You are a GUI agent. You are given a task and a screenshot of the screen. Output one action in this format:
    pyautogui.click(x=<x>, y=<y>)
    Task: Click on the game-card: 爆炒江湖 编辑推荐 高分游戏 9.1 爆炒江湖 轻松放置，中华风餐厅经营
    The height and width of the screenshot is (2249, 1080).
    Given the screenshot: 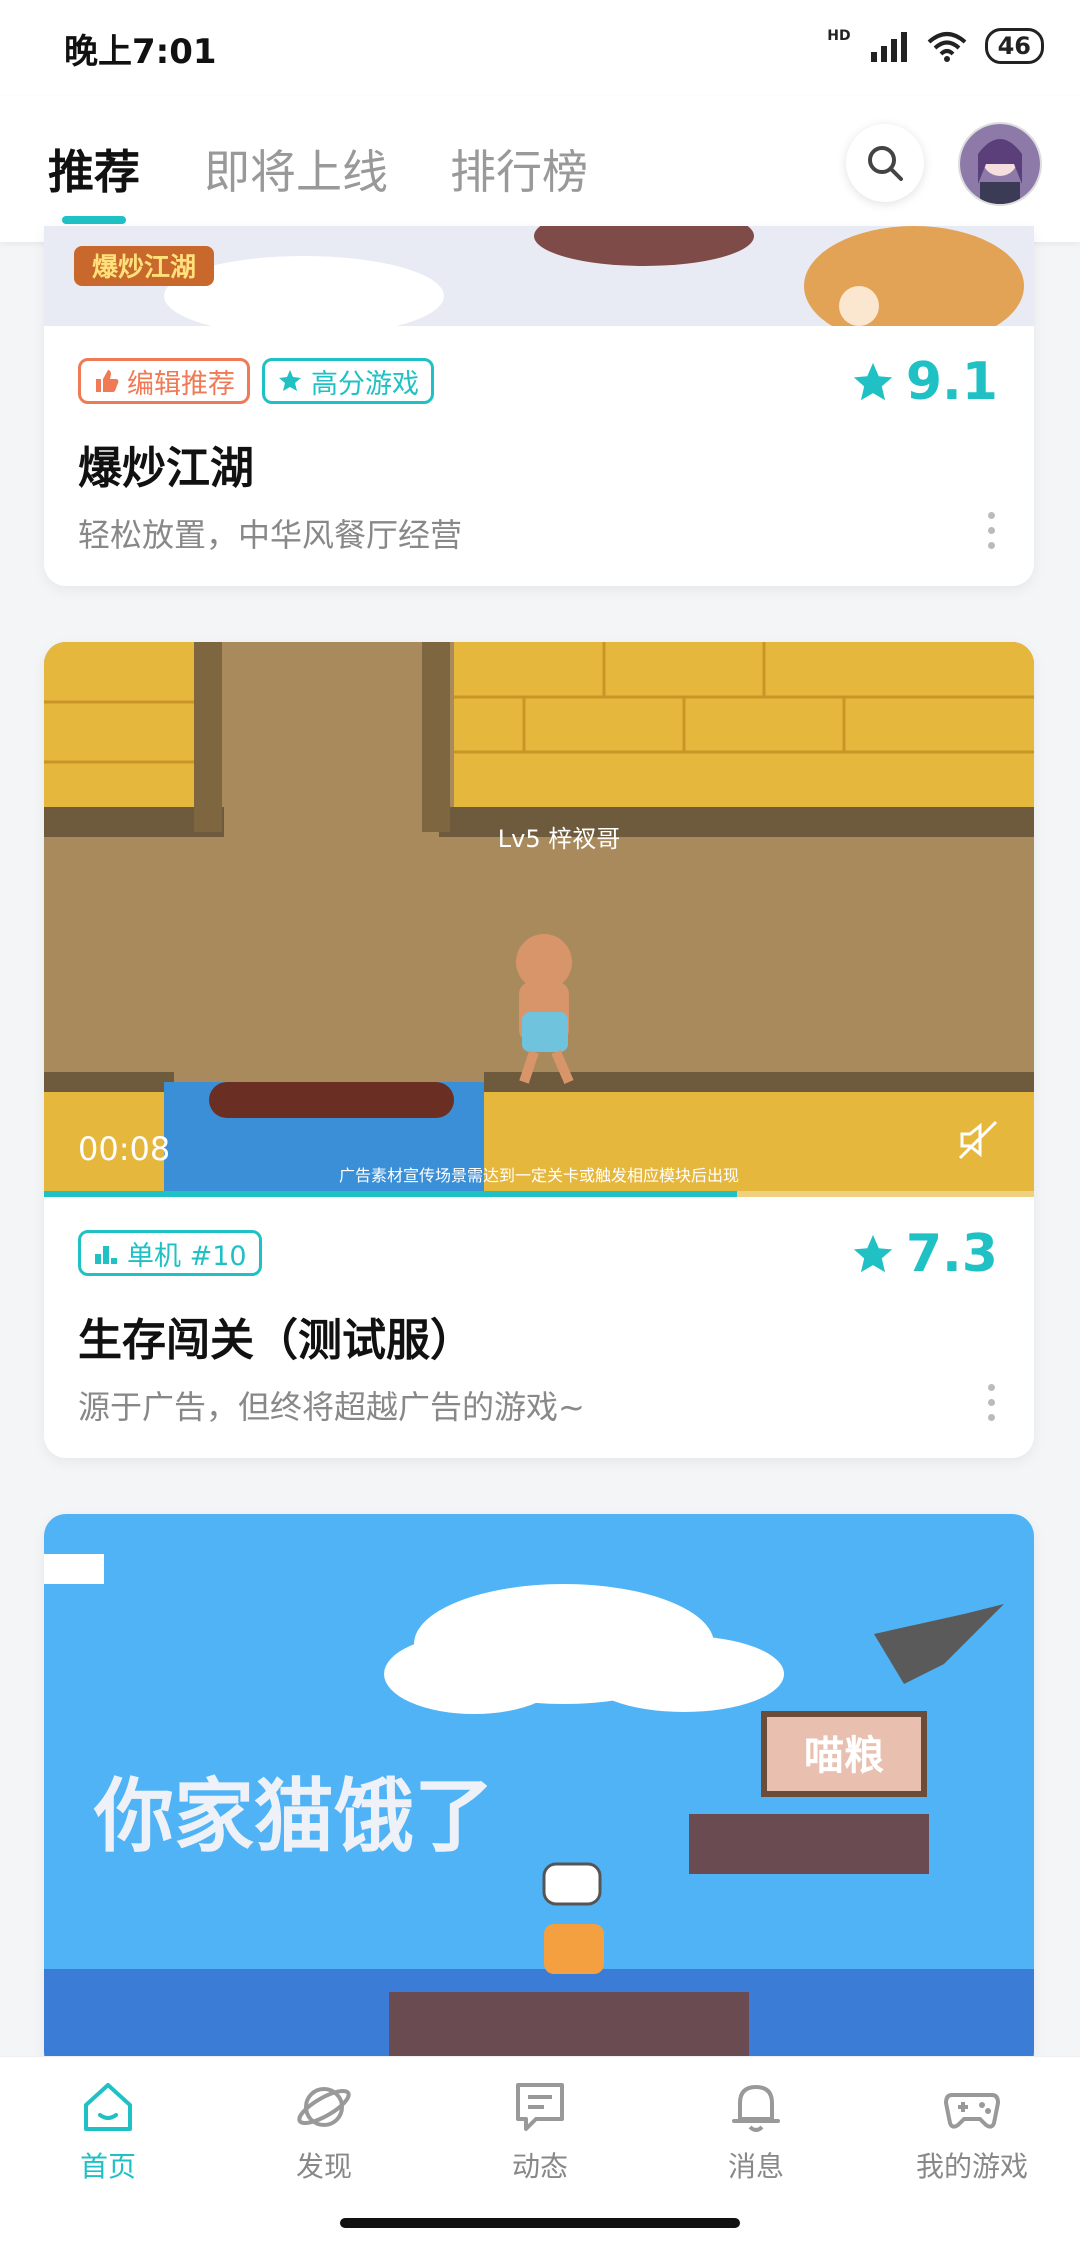 What is the action you would take?
    pyautogui.click(x=539, y=406)
    